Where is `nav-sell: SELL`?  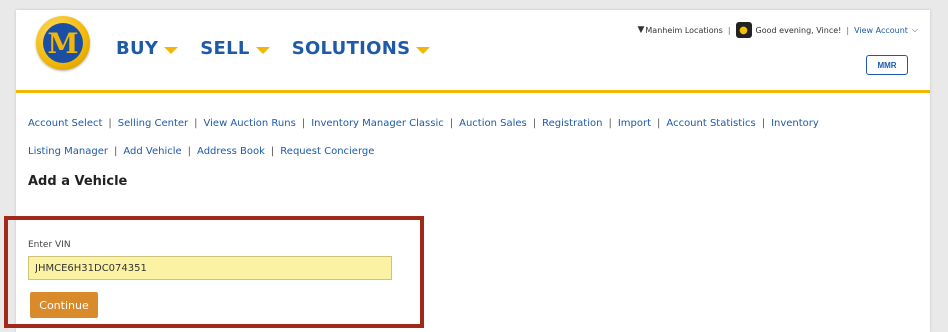
nav-sell: SELL is located at coordinates (235, 48).